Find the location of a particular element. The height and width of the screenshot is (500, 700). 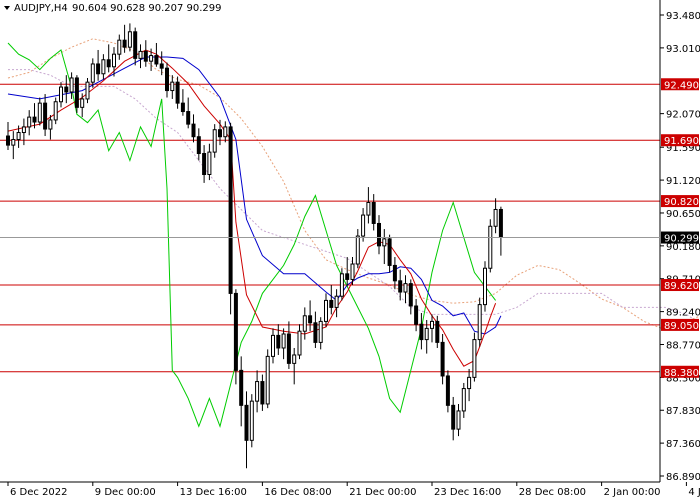

level-label: 88.380 is located at coordinates (681, 373).